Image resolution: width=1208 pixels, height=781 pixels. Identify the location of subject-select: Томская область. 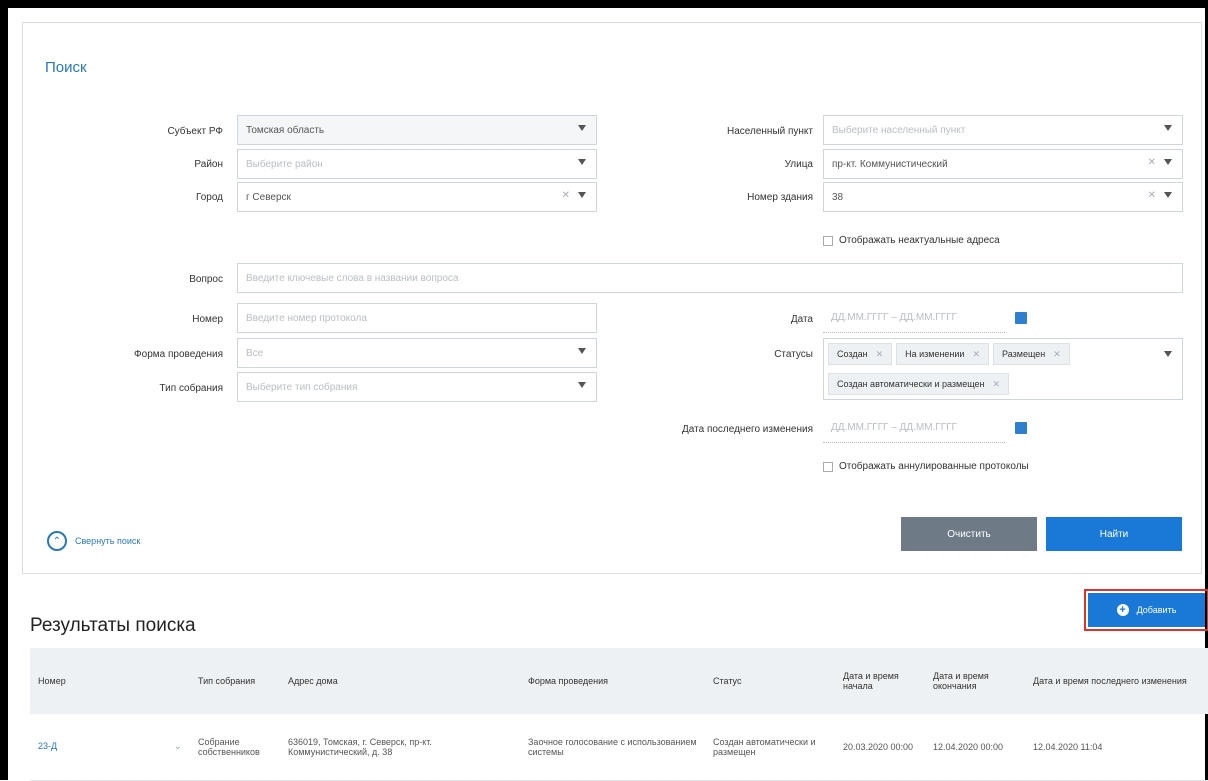
(417, 130).